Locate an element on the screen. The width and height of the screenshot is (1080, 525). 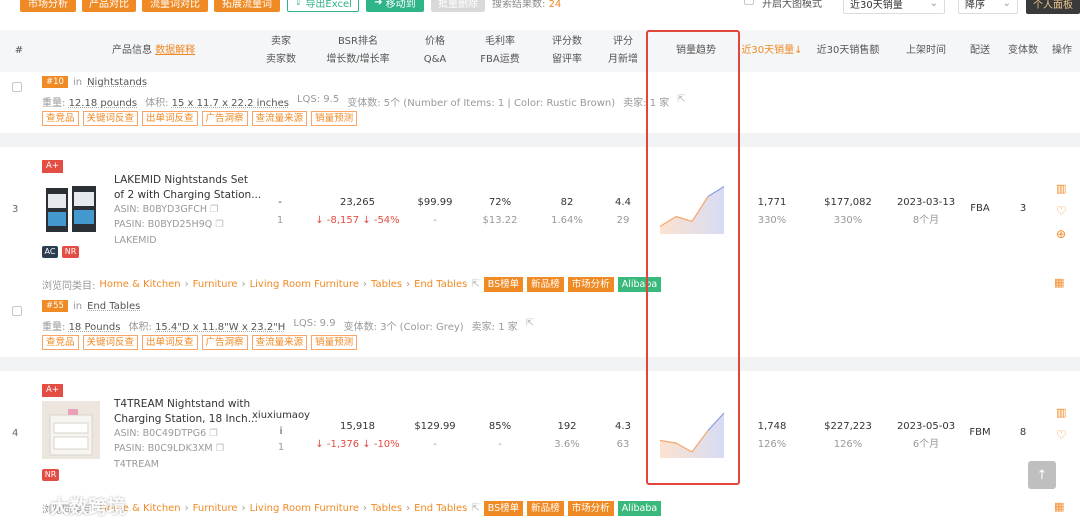
result-count-label: 搜索结果数: is located at coordinates (519, 5).